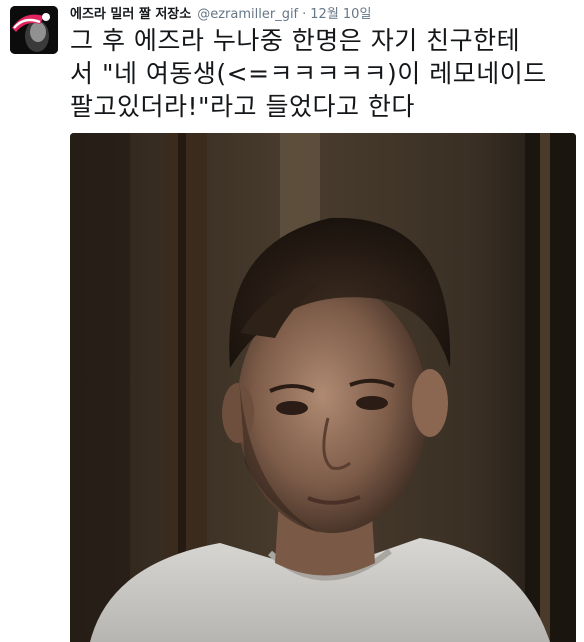 This screenshot has height=642, width=584. I want to click on tweet-date: 12월 10일, so click(340, 14).